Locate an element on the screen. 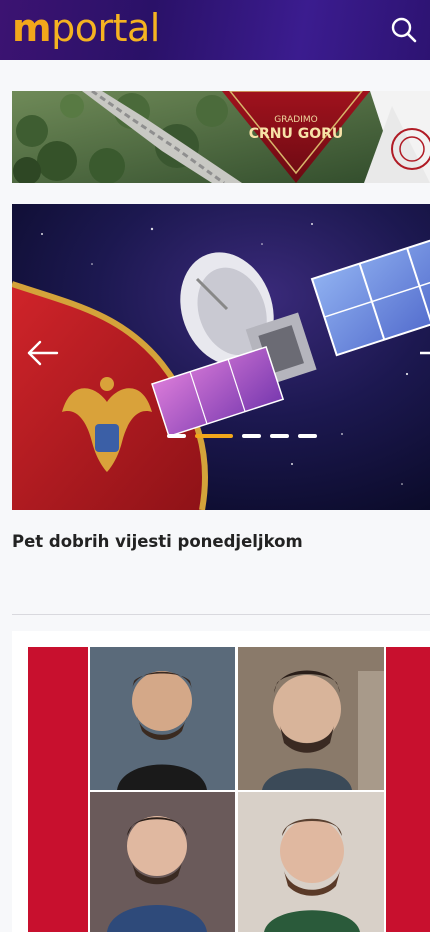 This screenshot has width=430, height=932. ad-banner-image: GRADIMO CRNU GORU is located at coordinates (221, 137).